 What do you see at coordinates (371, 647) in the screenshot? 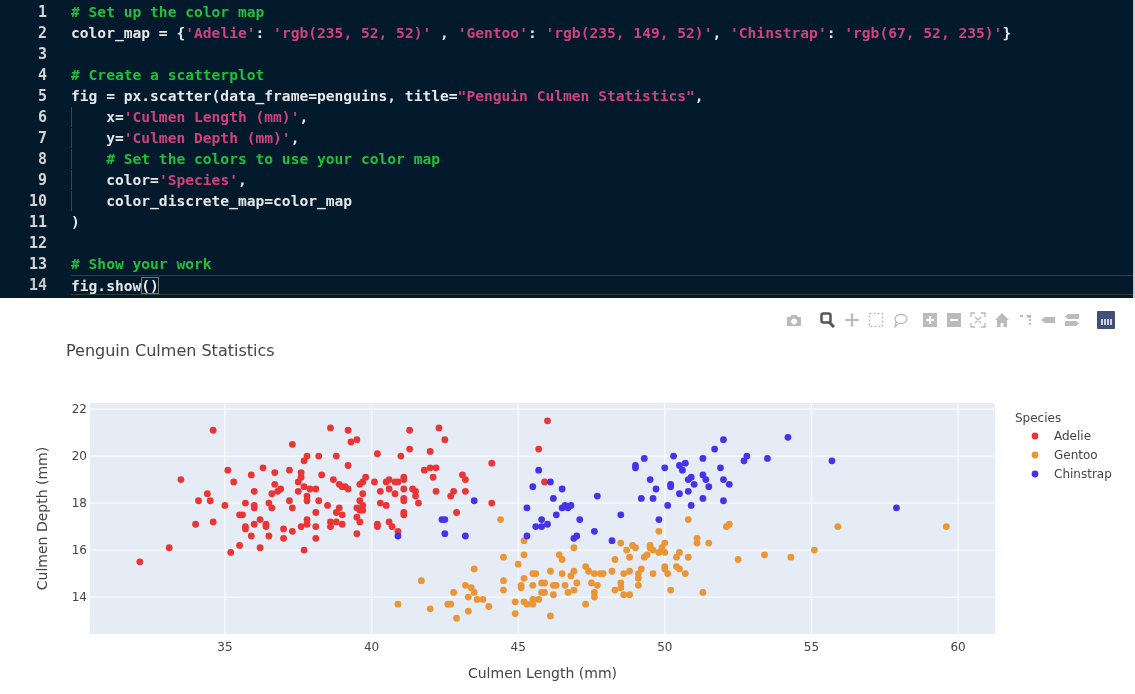
I see `x-tick-label: 40` at bounding box center [371, 647].